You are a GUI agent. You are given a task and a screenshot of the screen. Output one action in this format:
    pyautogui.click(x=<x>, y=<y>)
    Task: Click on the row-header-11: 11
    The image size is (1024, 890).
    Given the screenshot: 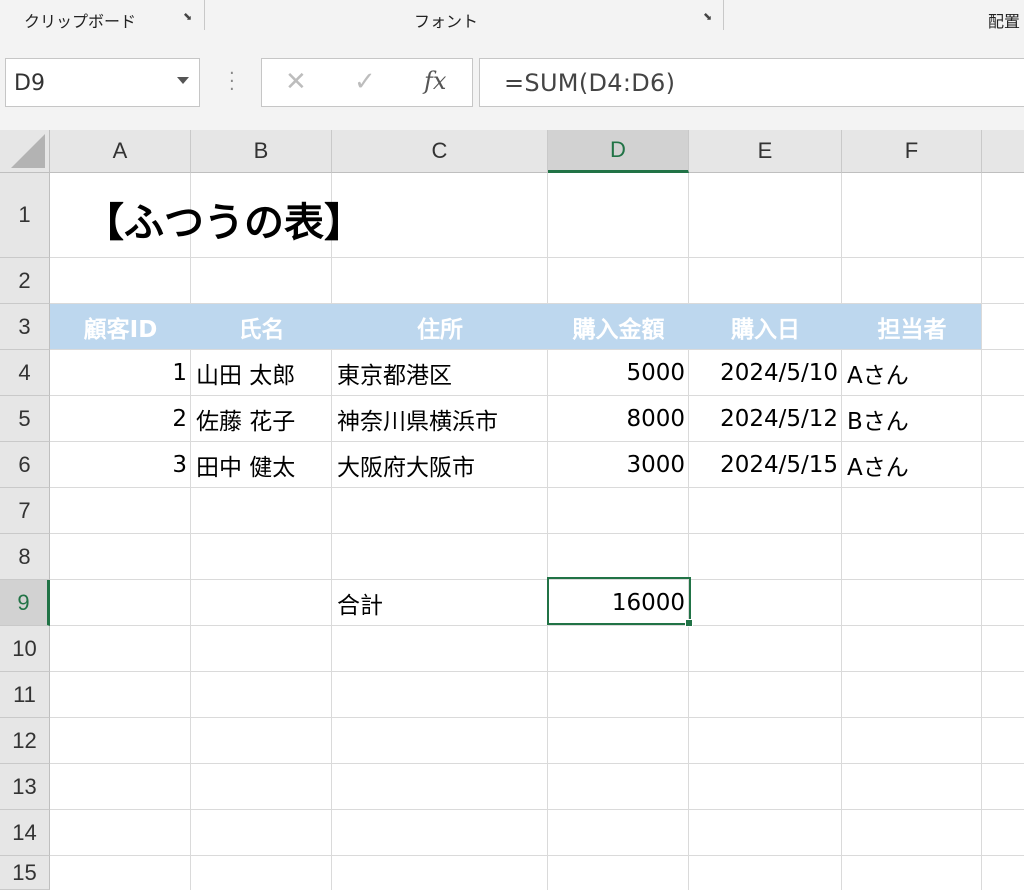 What is the action you would take?
    pyautogui.click(x=25, y=695)
    